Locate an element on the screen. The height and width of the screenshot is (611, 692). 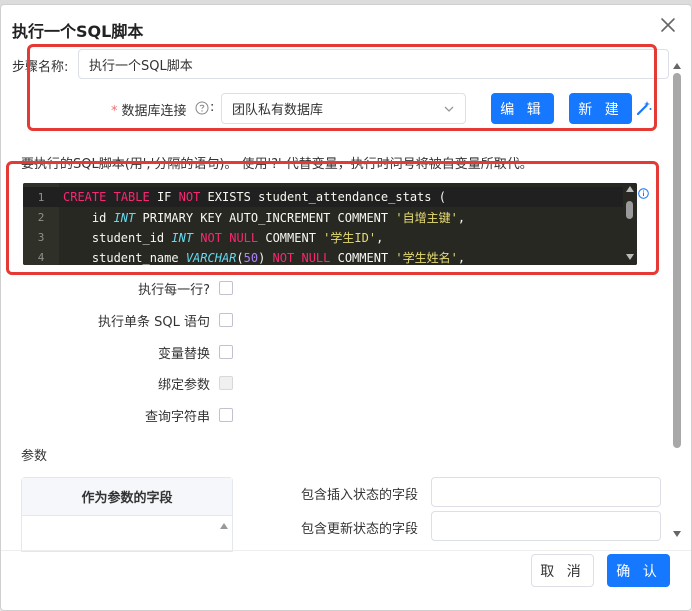
line-number: 2 is located at coordinates (41, 217).